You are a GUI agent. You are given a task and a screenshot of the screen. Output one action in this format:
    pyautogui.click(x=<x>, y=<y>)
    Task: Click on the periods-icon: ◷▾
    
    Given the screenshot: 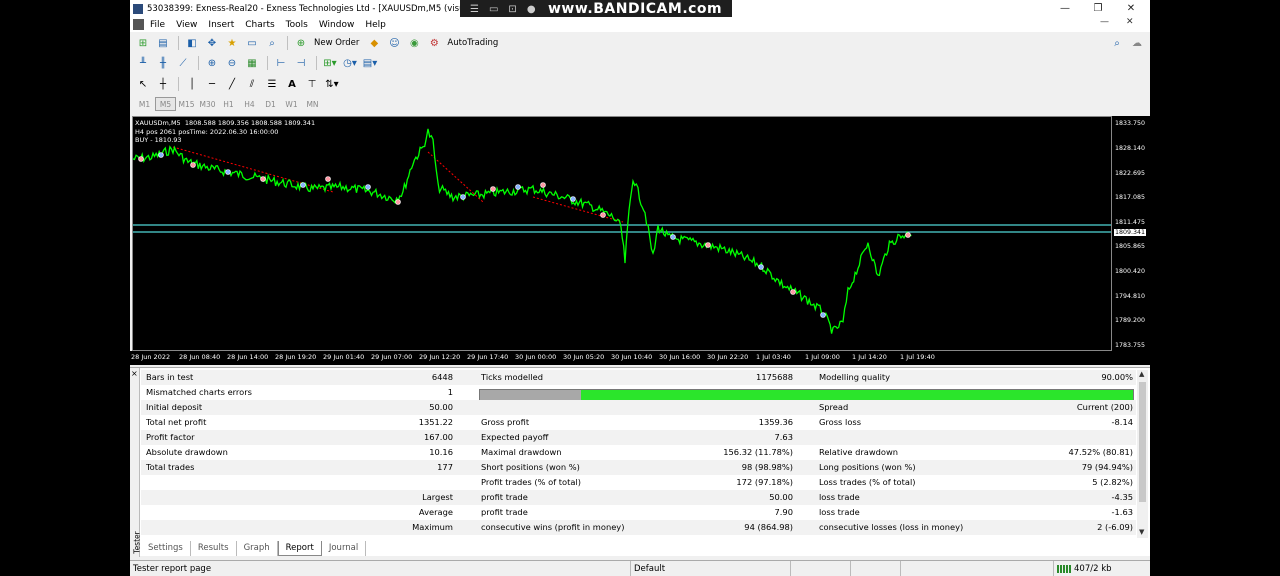 What is the action you would take?
    pyautogui.click(x=350, y=63)
    